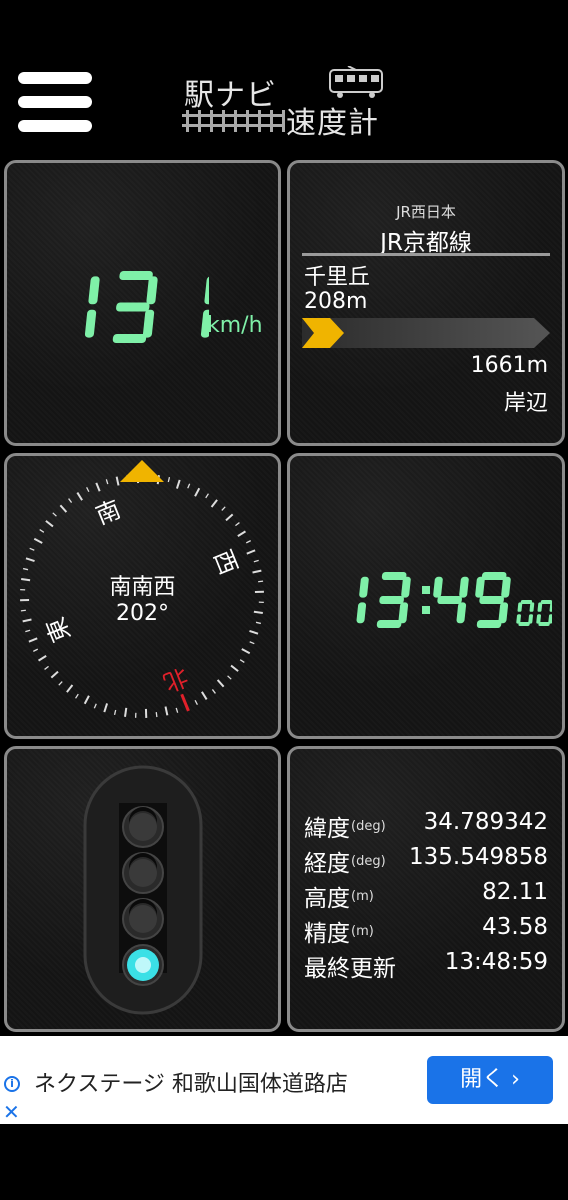 This screenshot has height=1200, width=568. What do you see at coordinates (426, 966) in the screenshot?
I see `gps-row-last-update: 最終更新 13:48:59` at bounding box center [426, 966].